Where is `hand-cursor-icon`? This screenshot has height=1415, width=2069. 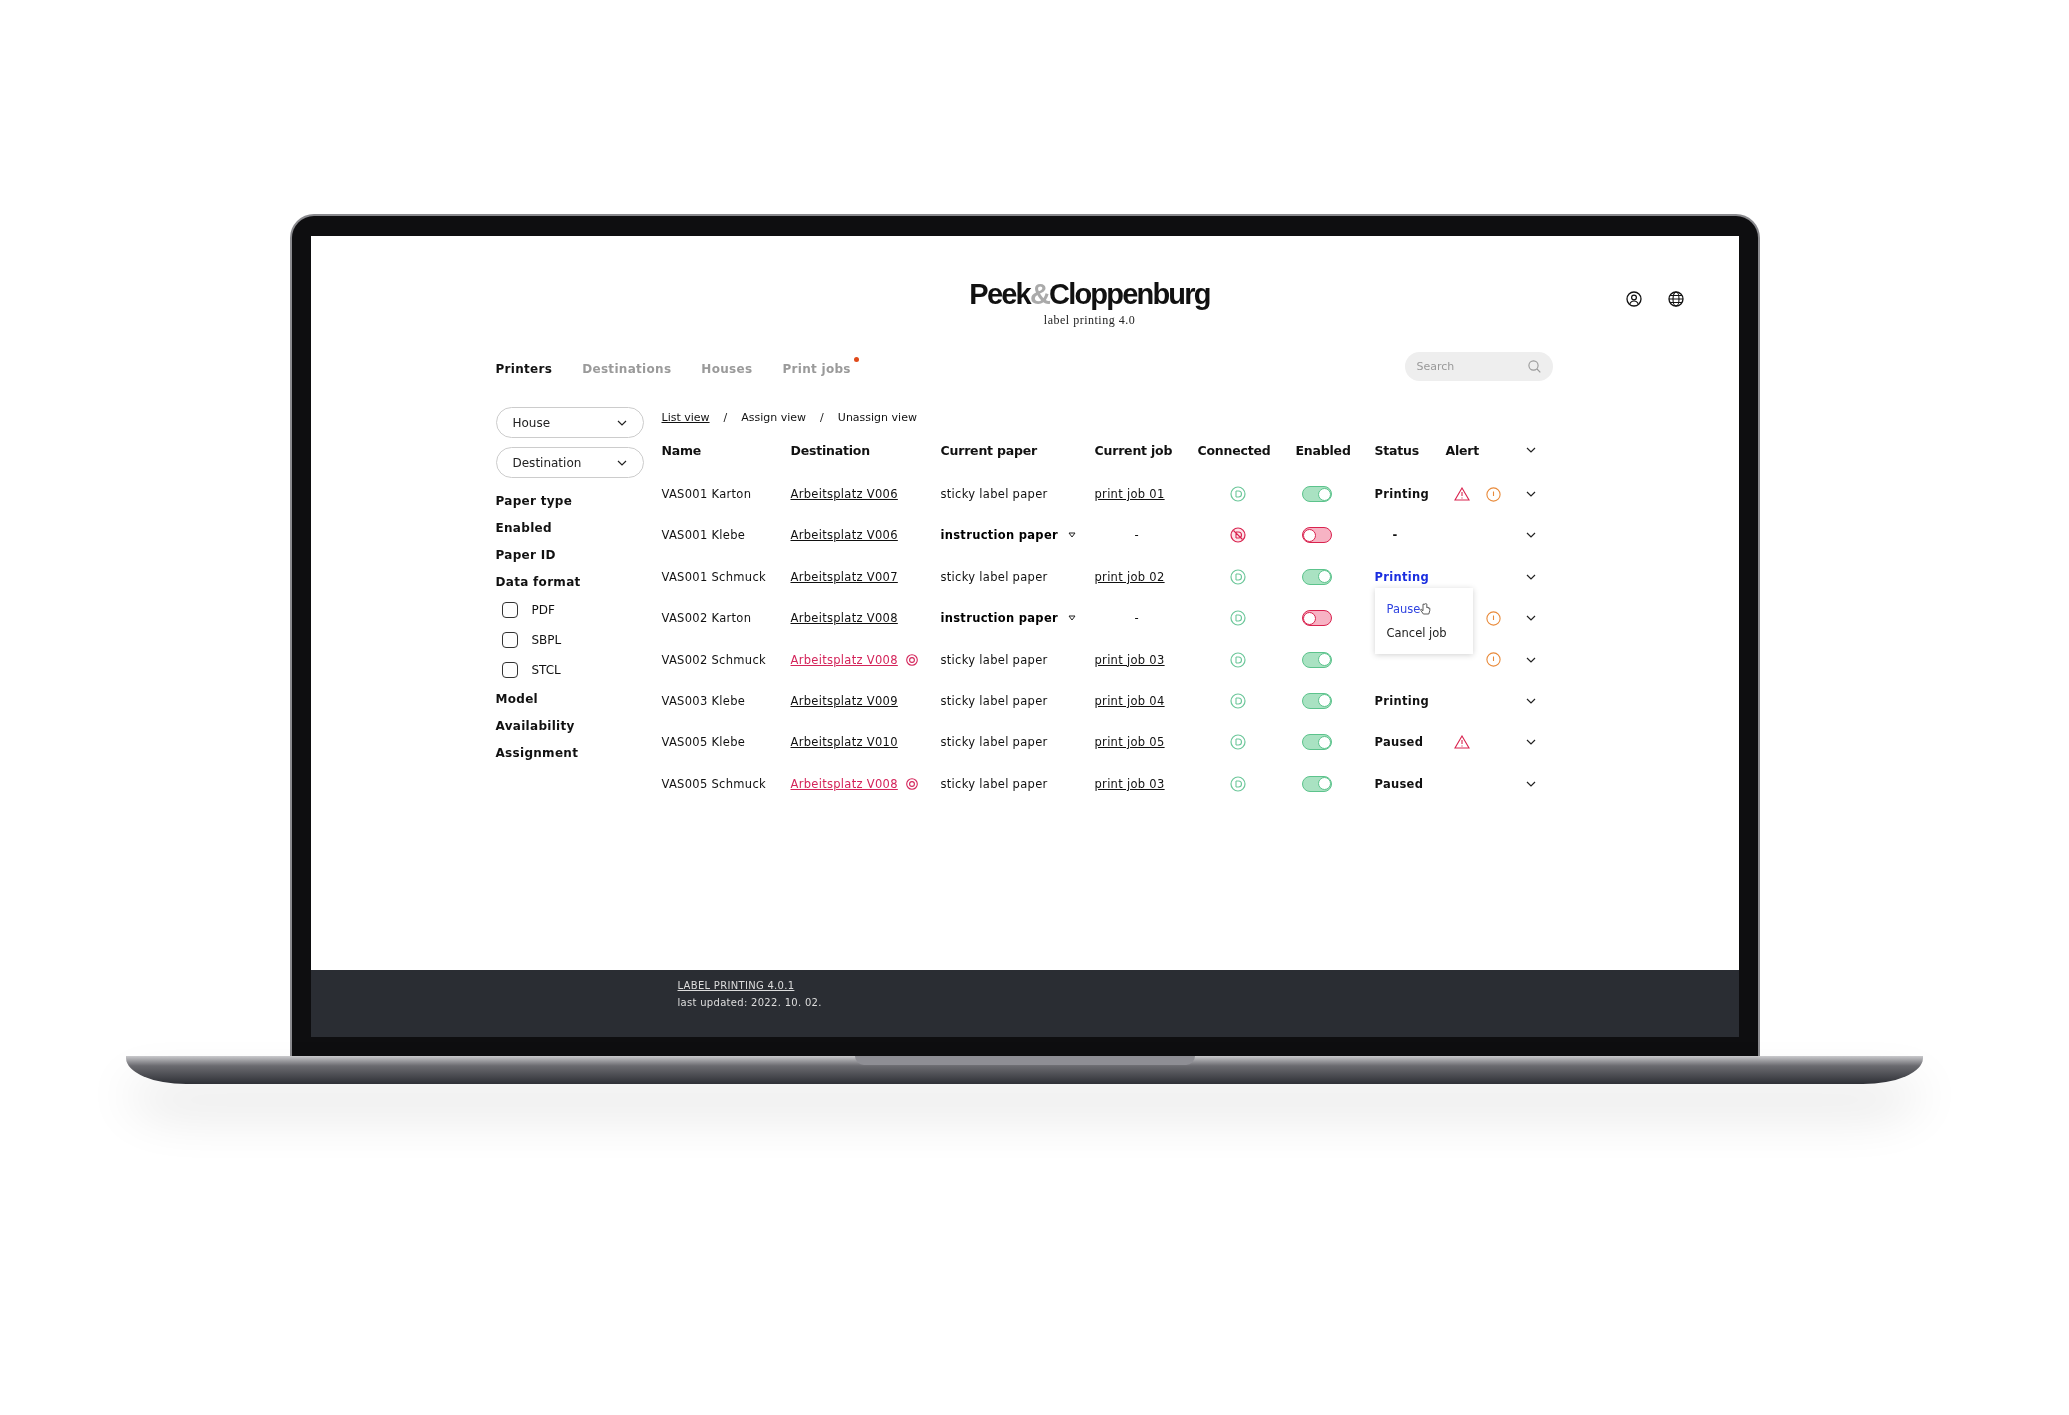 hand-cursor-icon is located at coordinates (1426, 609).